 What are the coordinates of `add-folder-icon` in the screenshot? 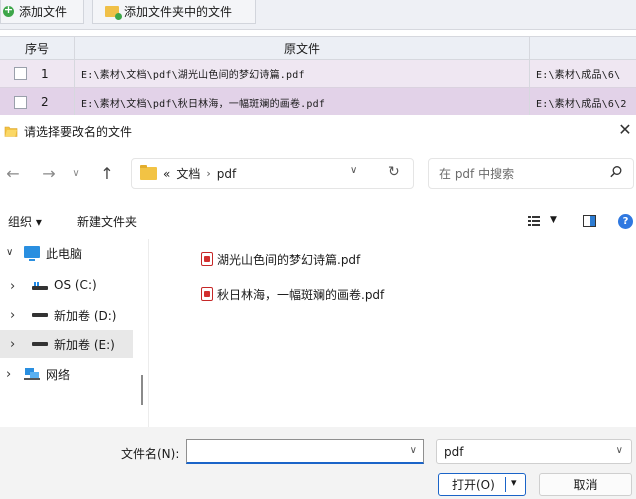 It's located at (113, 13).